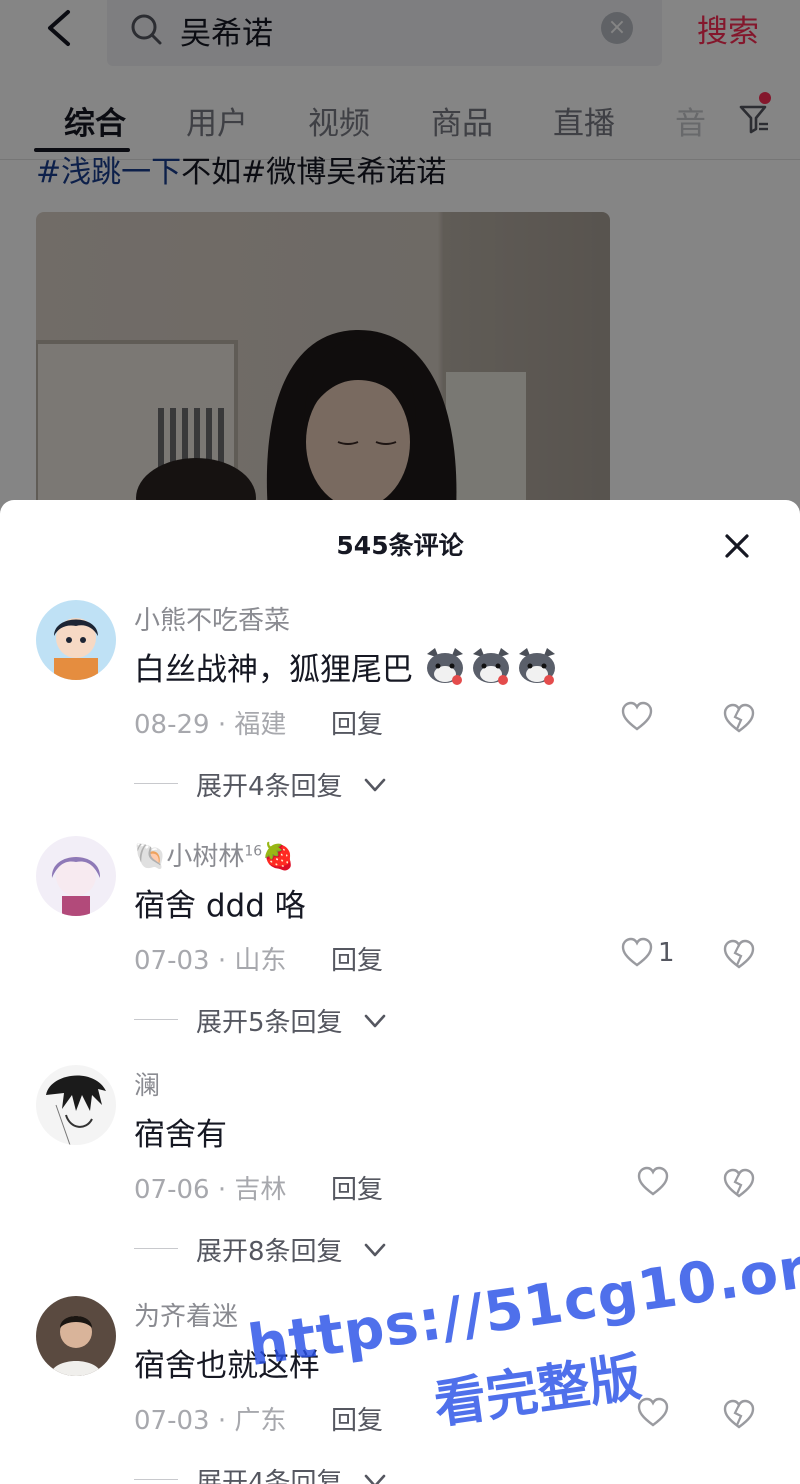 The width and height of the screenshot is (800, 1484). I want to click on comment-meta: 08-29 · 福建, so click(210, 725).